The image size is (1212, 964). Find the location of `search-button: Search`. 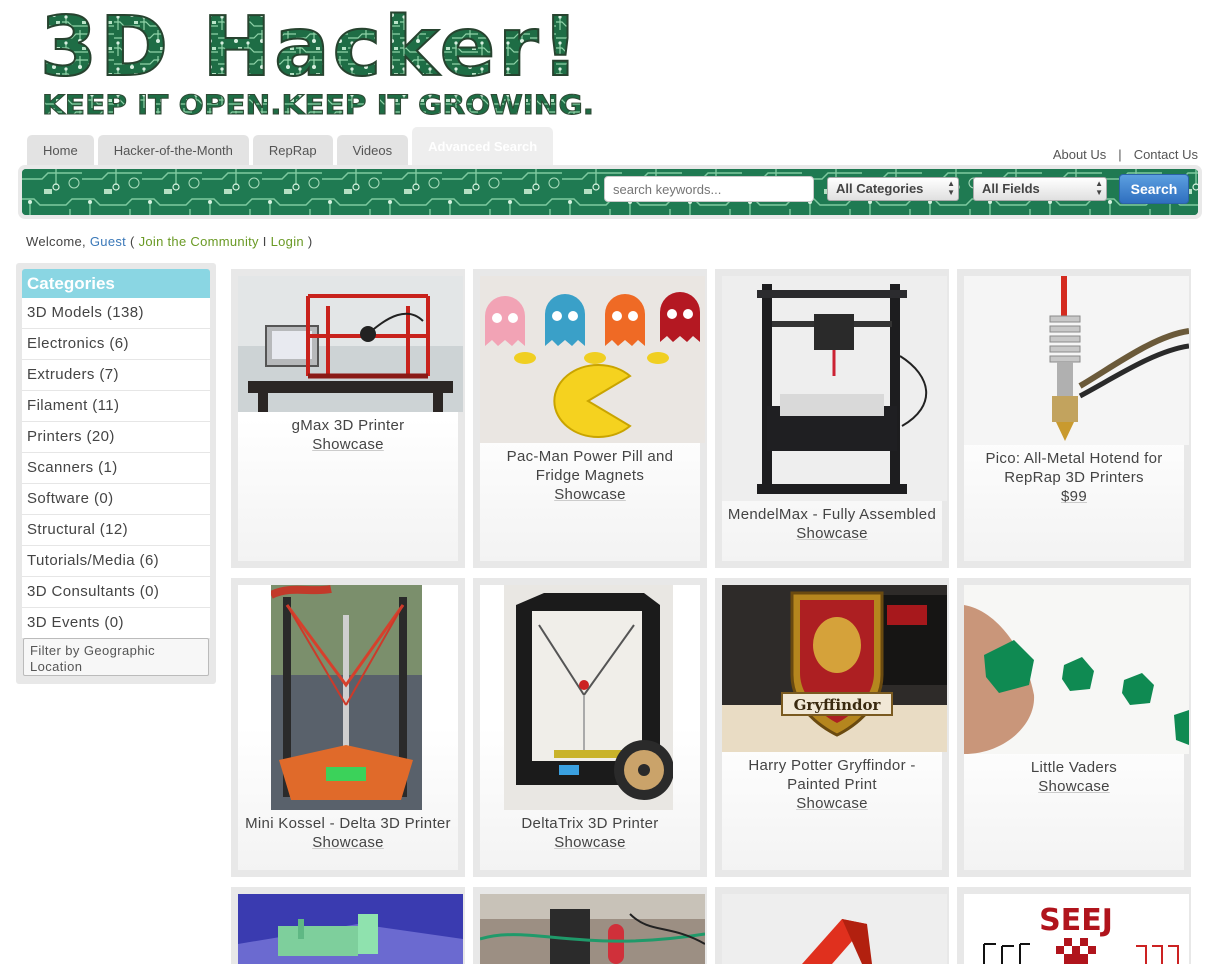

search-button: Search is located at coordinates (1154, 189).